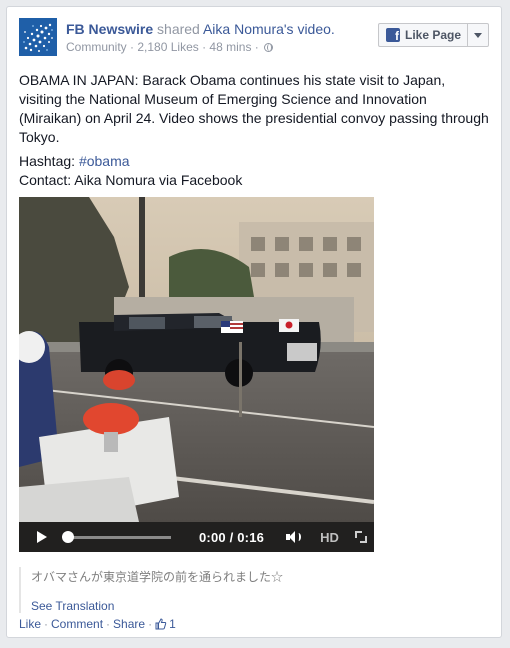 This screenshot has height=648, width=510. I want to click on contact-line: Contact: Aika Nomura via Facebook, so click(131, 180).